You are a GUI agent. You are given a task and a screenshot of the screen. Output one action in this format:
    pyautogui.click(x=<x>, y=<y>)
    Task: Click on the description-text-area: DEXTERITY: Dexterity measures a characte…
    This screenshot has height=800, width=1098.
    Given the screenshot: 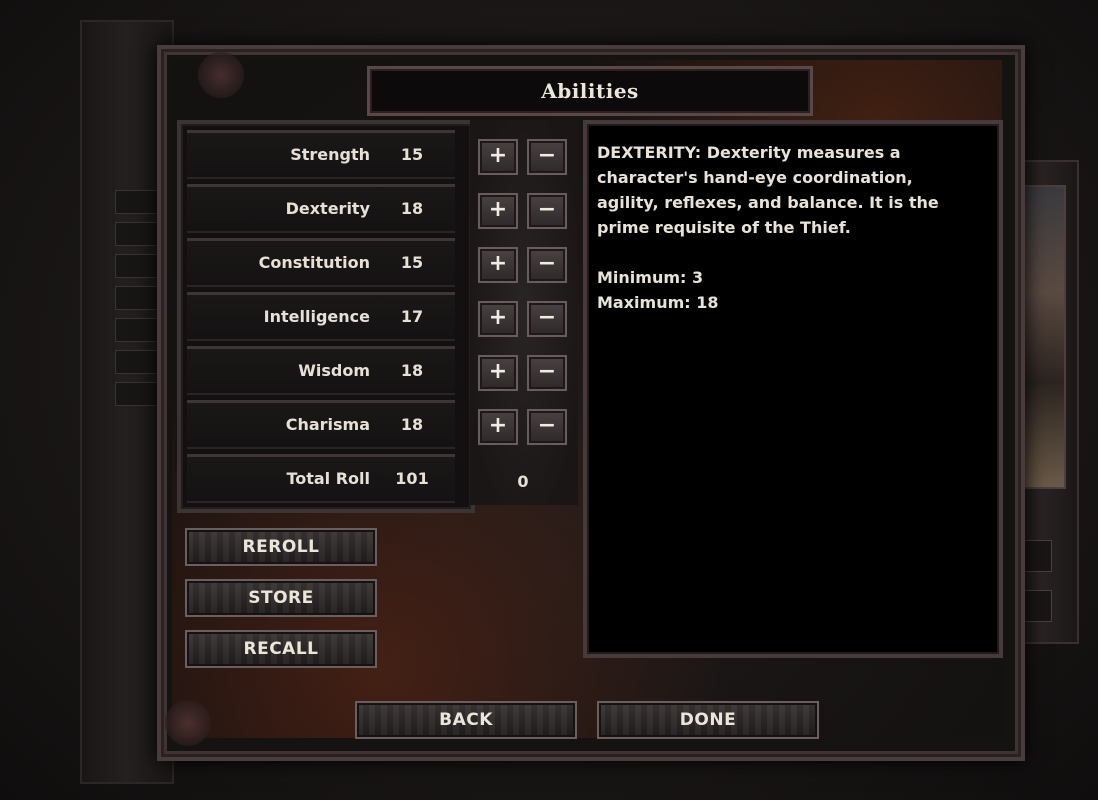 What is the action you would take?
    pyautogui.click(x=787, y=227)
    